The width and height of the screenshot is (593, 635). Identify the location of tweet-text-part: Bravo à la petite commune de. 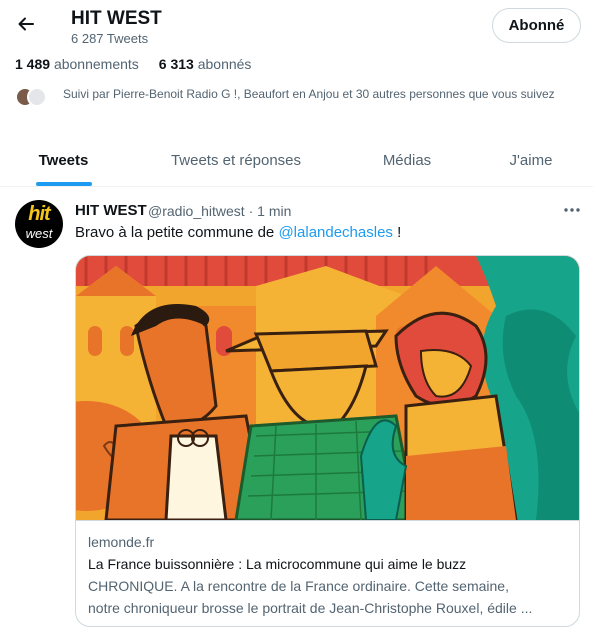
(177, 232).